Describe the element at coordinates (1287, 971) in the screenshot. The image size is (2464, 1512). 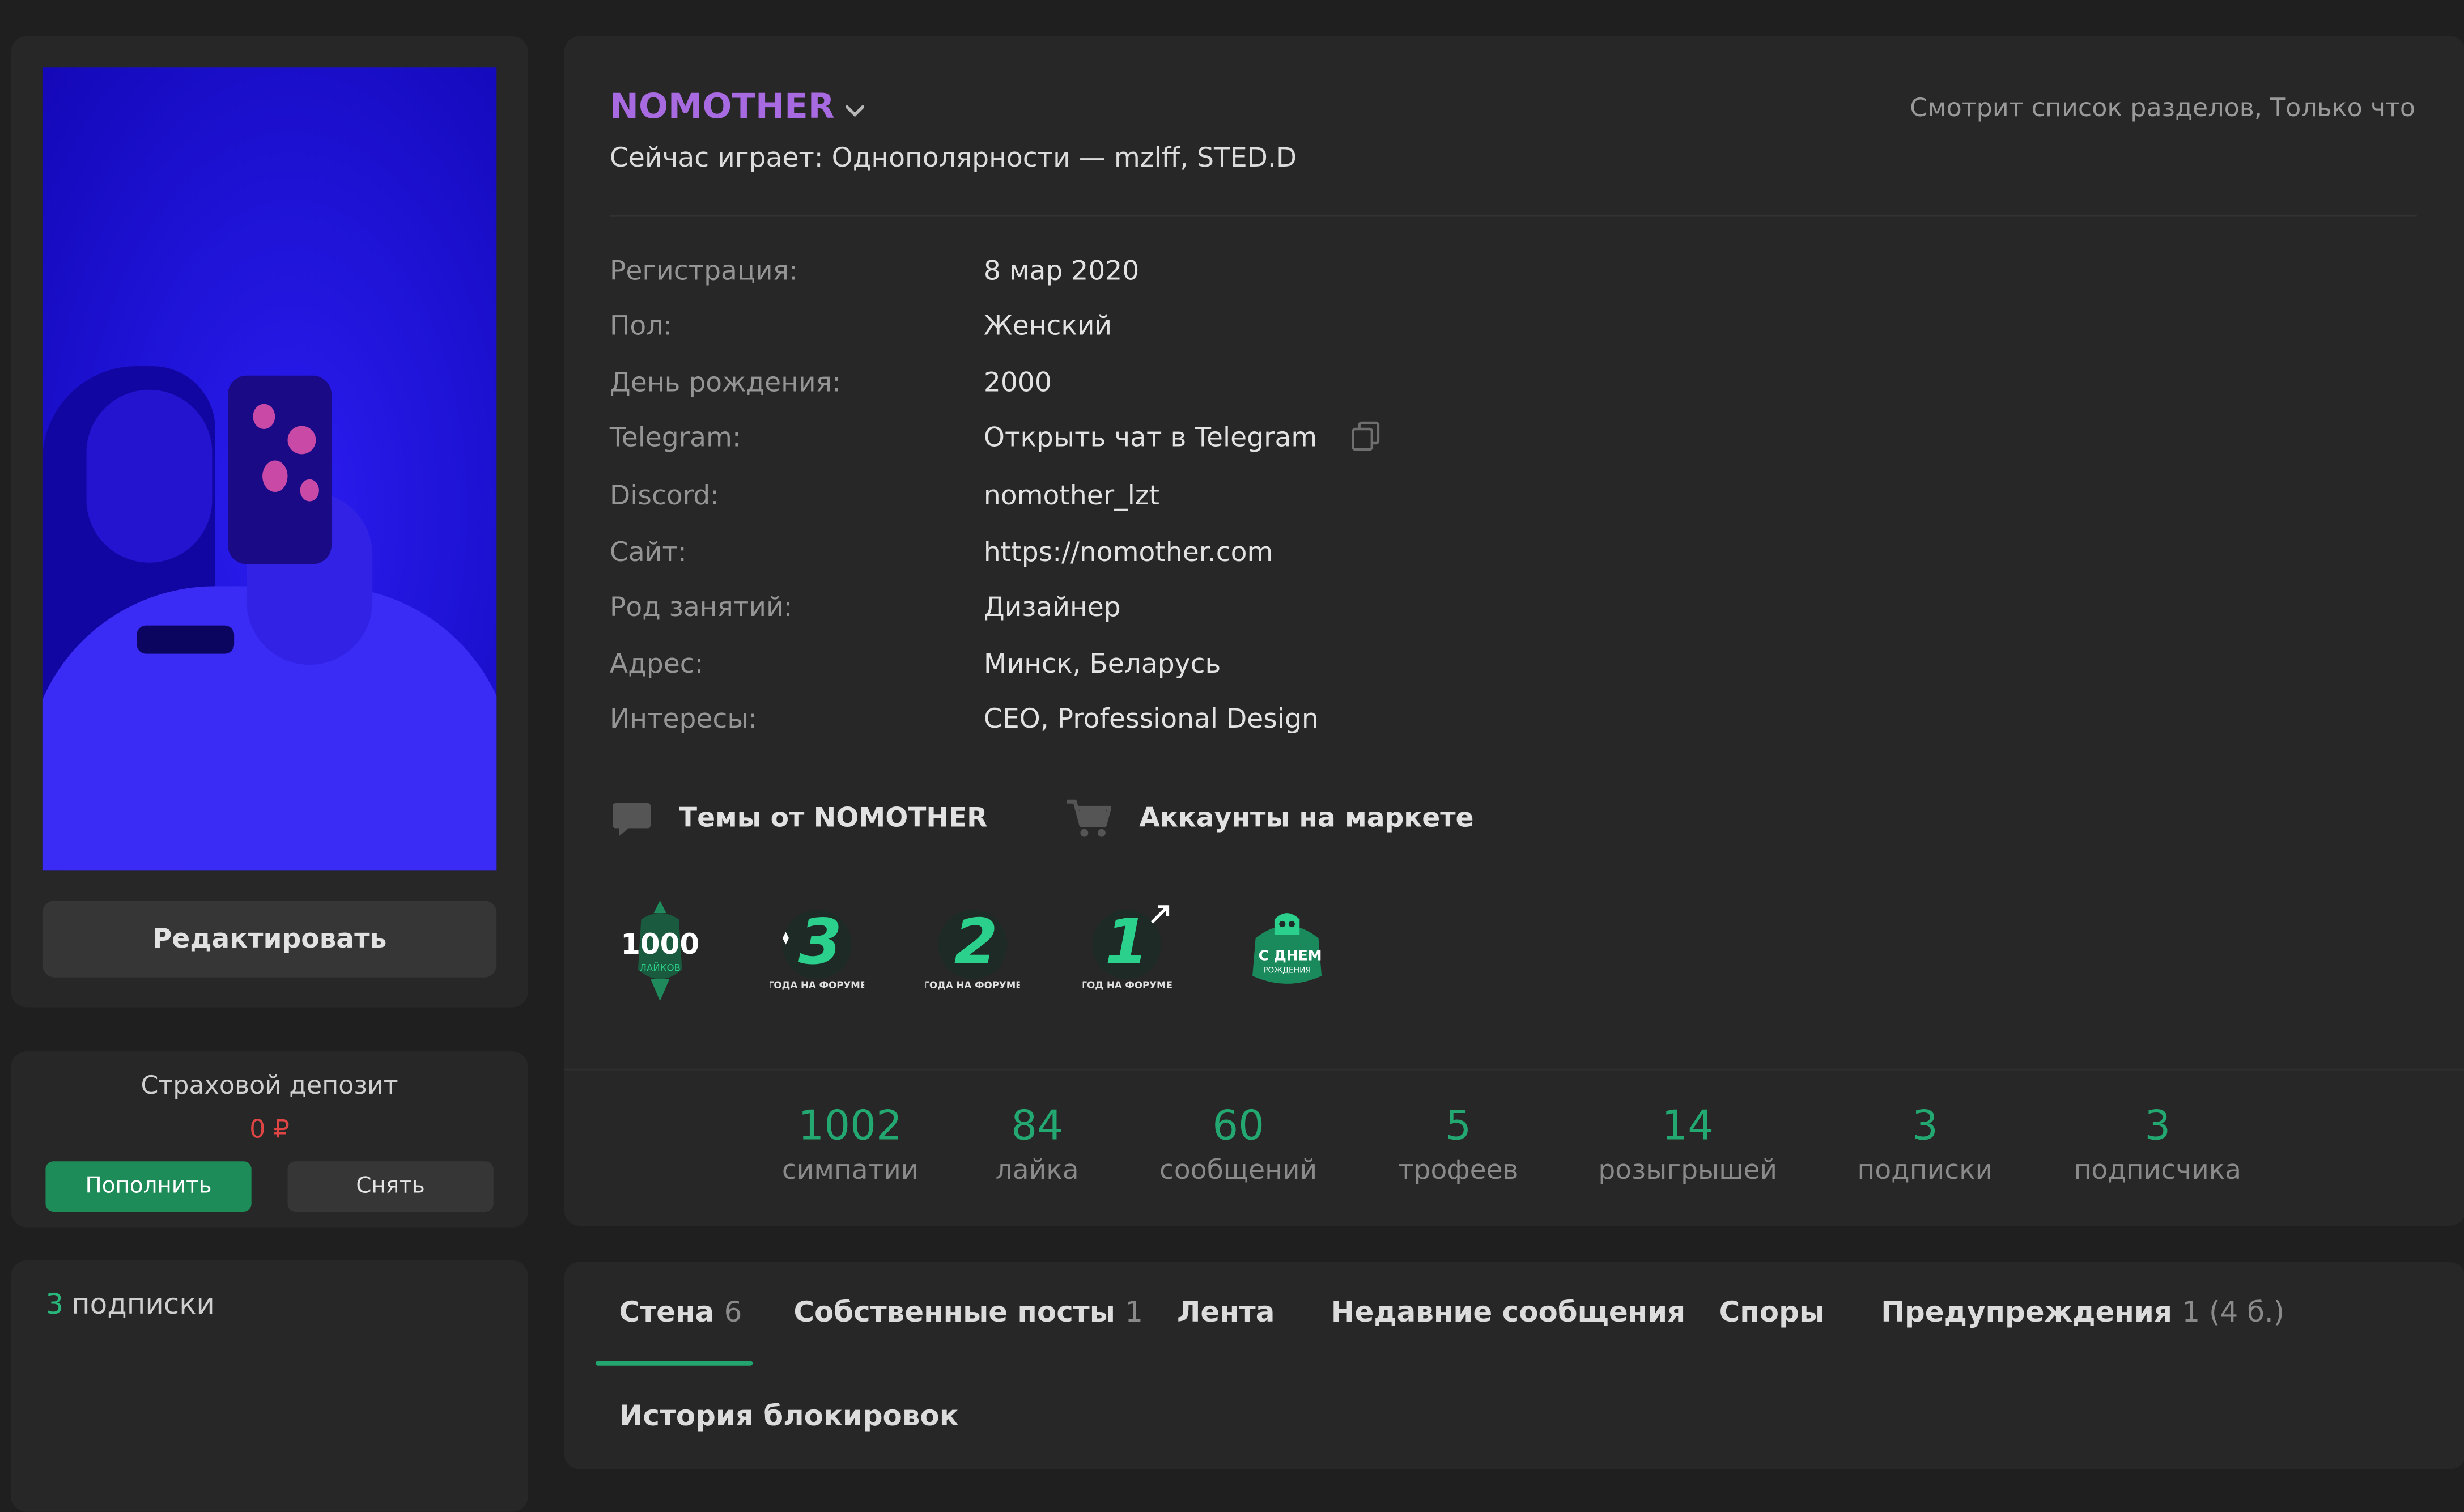
I see `svg-text: РОЖДЕНИЯ` at that location.